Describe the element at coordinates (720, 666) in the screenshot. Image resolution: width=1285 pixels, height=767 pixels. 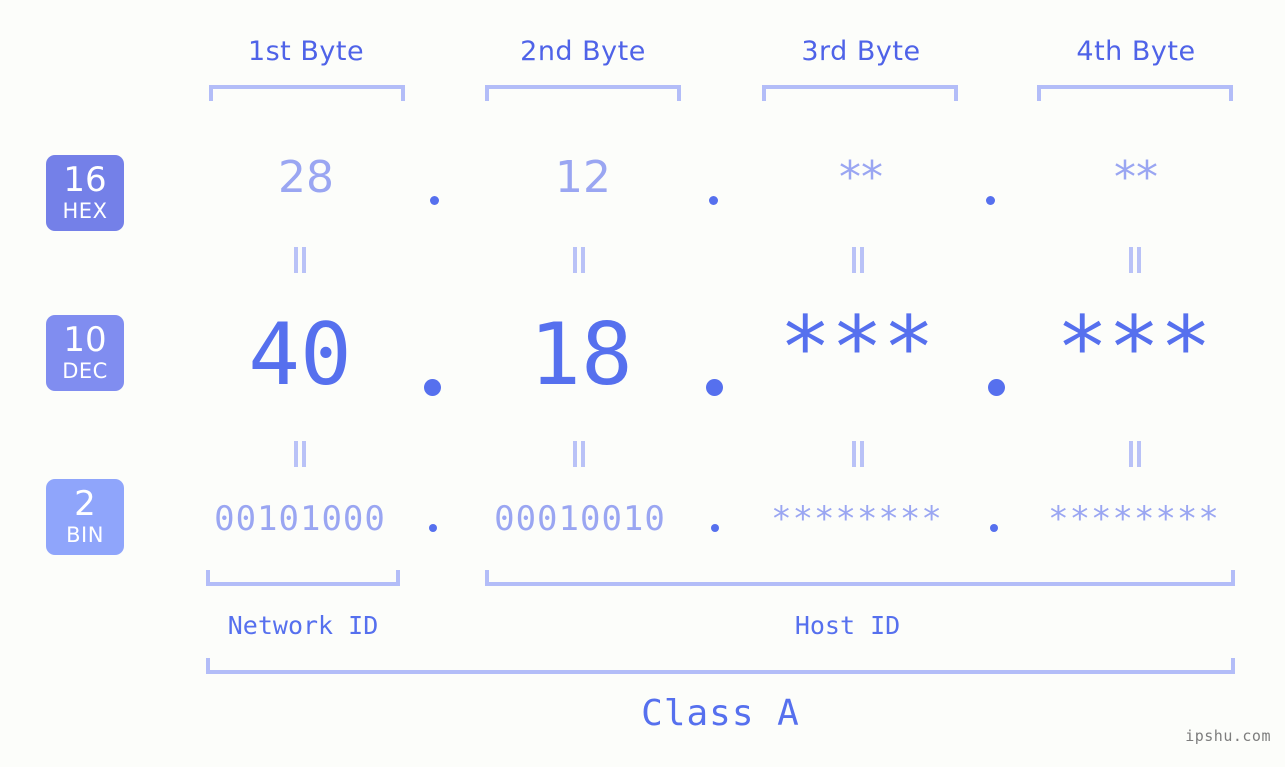
I see `class-bracket` at that location.